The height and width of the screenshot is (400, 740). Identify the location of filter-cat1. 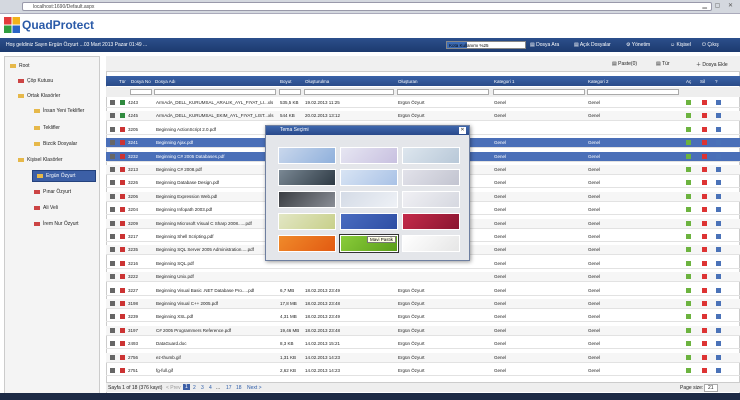
(539, 92).